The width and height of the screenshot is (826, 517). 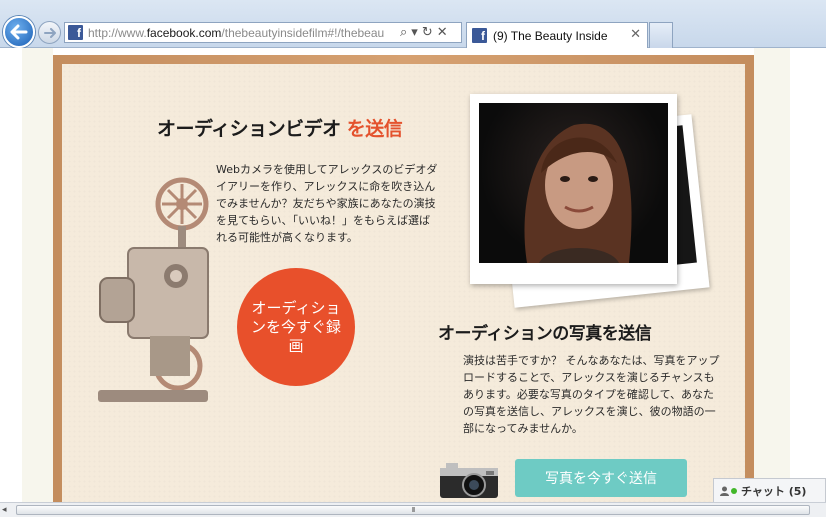 I want to click on portrait-photo, so click(x=573, y=183).